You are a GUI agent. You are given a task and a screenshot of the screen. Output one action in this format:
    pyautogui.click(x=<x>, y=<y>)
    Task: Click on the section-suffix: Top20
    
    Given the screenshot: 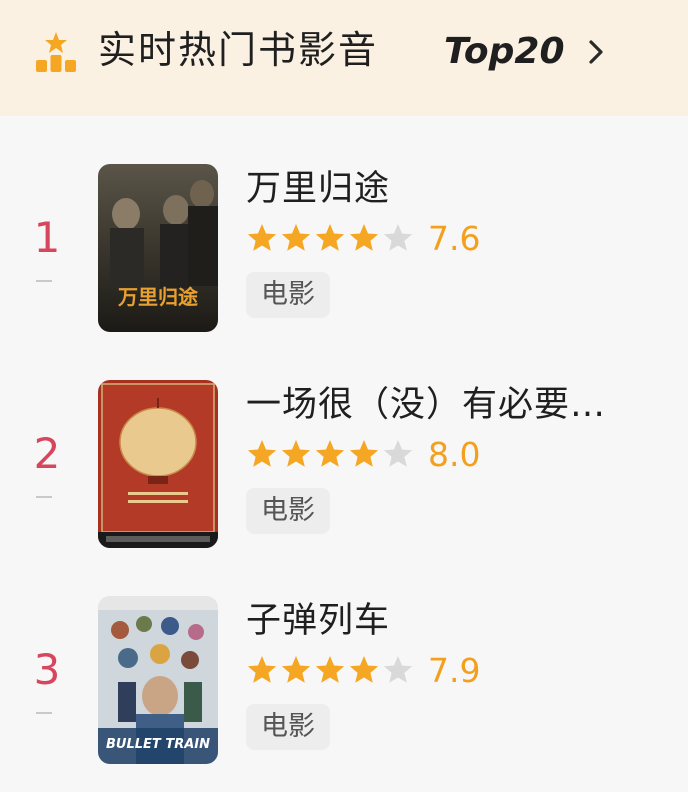 What is the action you would take?
    pyautogui.click(x=504, y=51)
    